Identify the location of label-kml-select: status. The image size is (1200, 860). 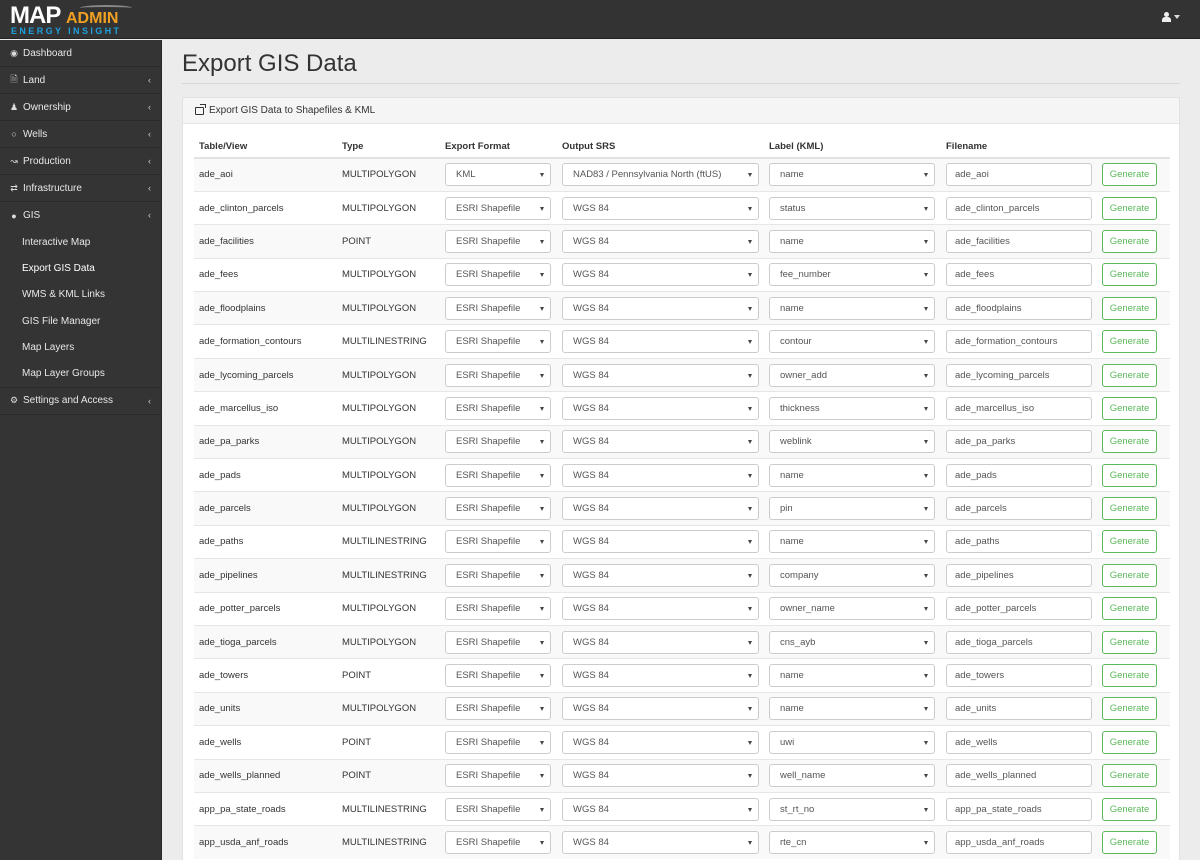
(852, 208).